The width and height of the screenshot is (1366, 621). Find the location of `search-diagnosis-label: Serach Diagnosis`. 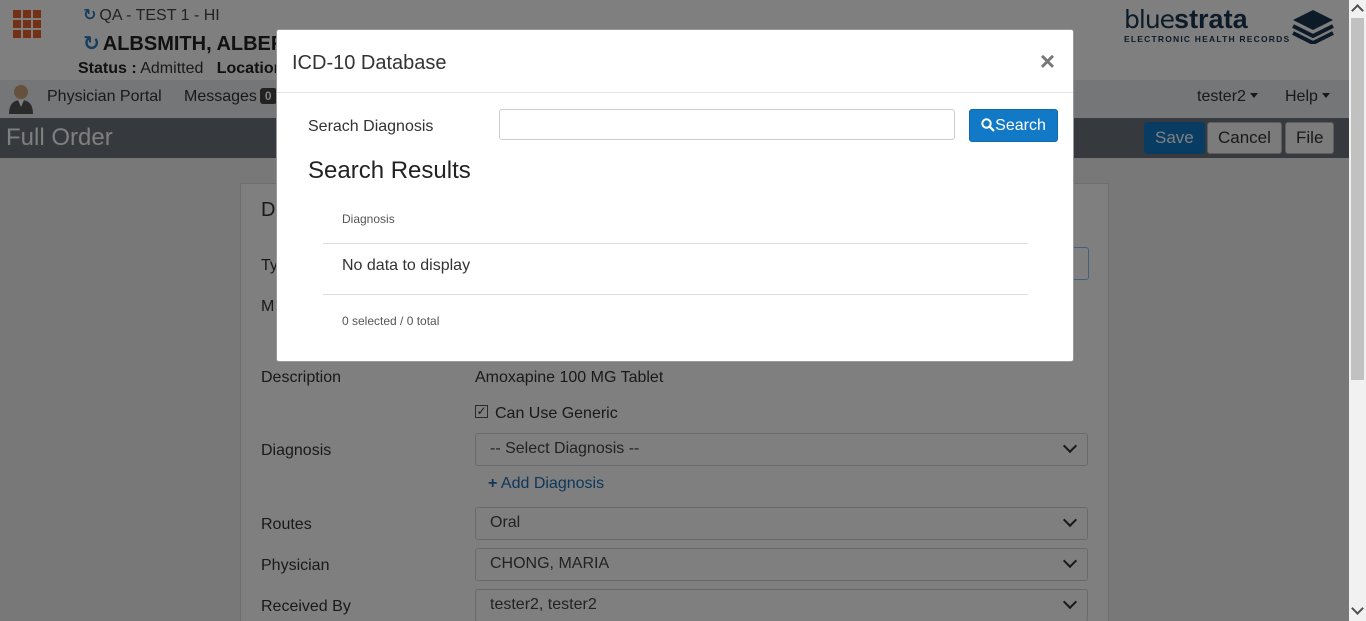

search-diagnosis-label: Serach Diagnosis is located at coordinates (371, 126).